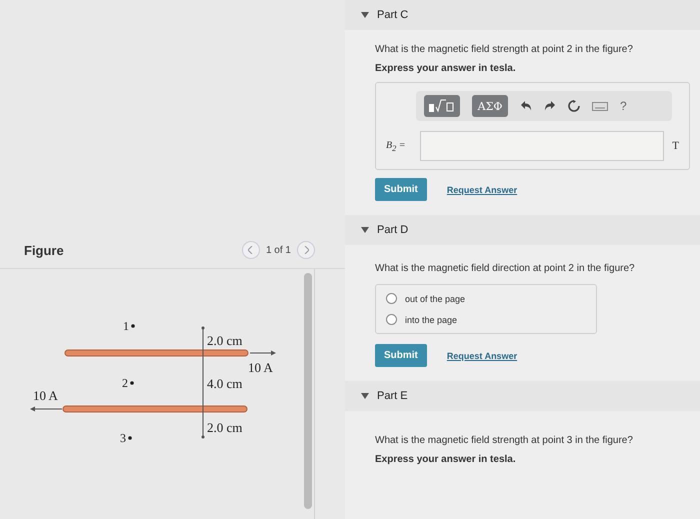 The width and height of the screenshot is (700, 519). I want to click on answer-input, so click(542, 146).